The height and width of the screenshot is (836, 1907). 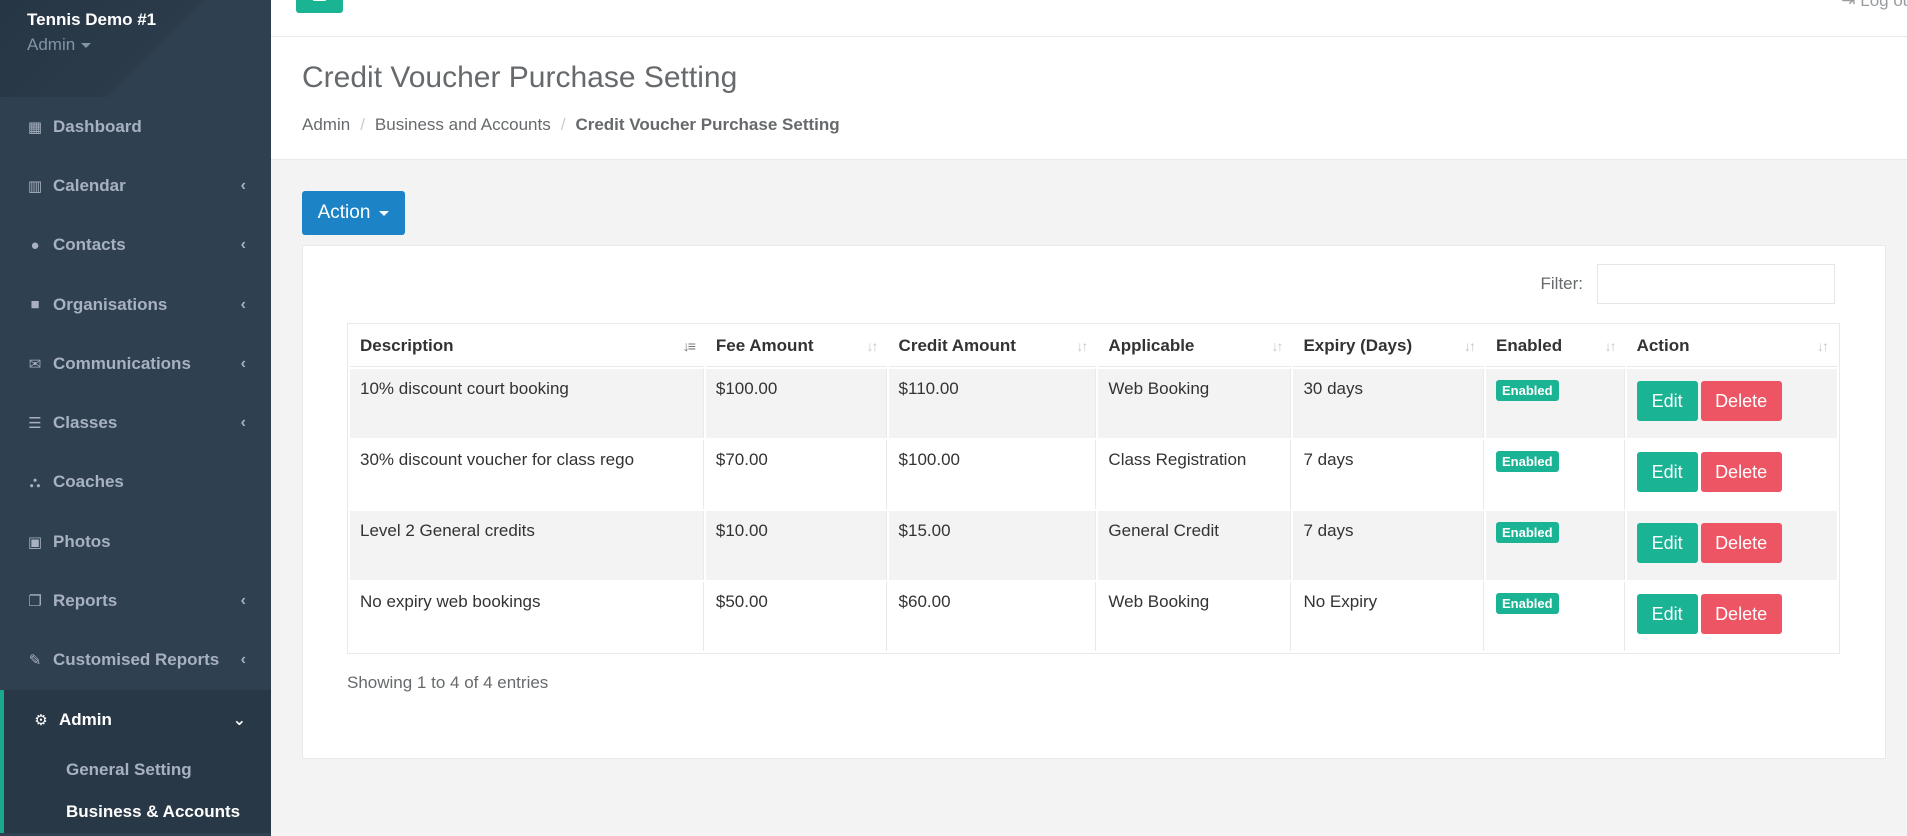 What do you see at coordinates (135, 541) in the screenshot?
I see `sidebar-item-photos: ▣ Photos` at bounding box center [135, 541].